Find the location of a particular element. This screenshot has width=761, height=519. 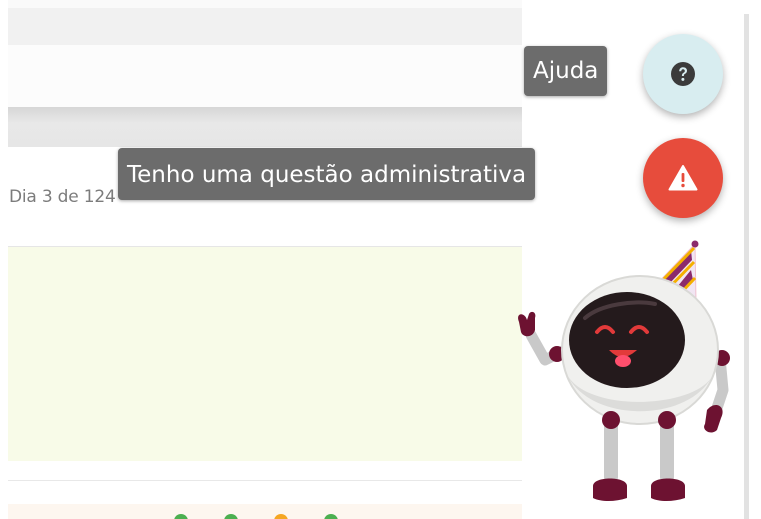

divider is located at coordinates (265, 480).